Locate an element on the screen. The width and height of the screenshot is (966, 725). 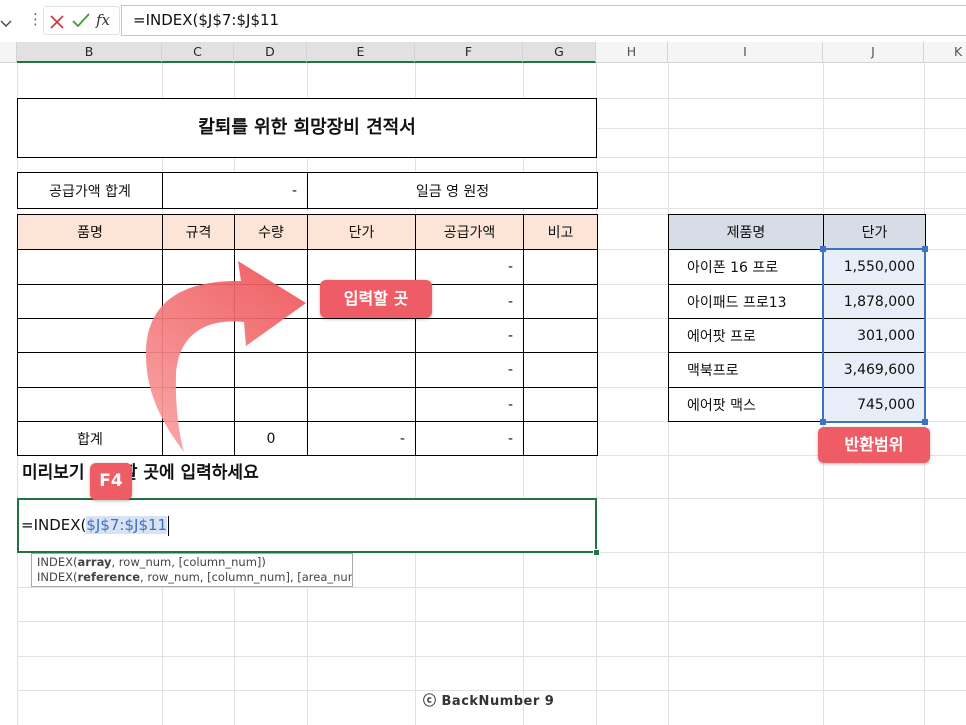
cell-summary-label: 공급가액 합계 is located at coordinates (90, 190).